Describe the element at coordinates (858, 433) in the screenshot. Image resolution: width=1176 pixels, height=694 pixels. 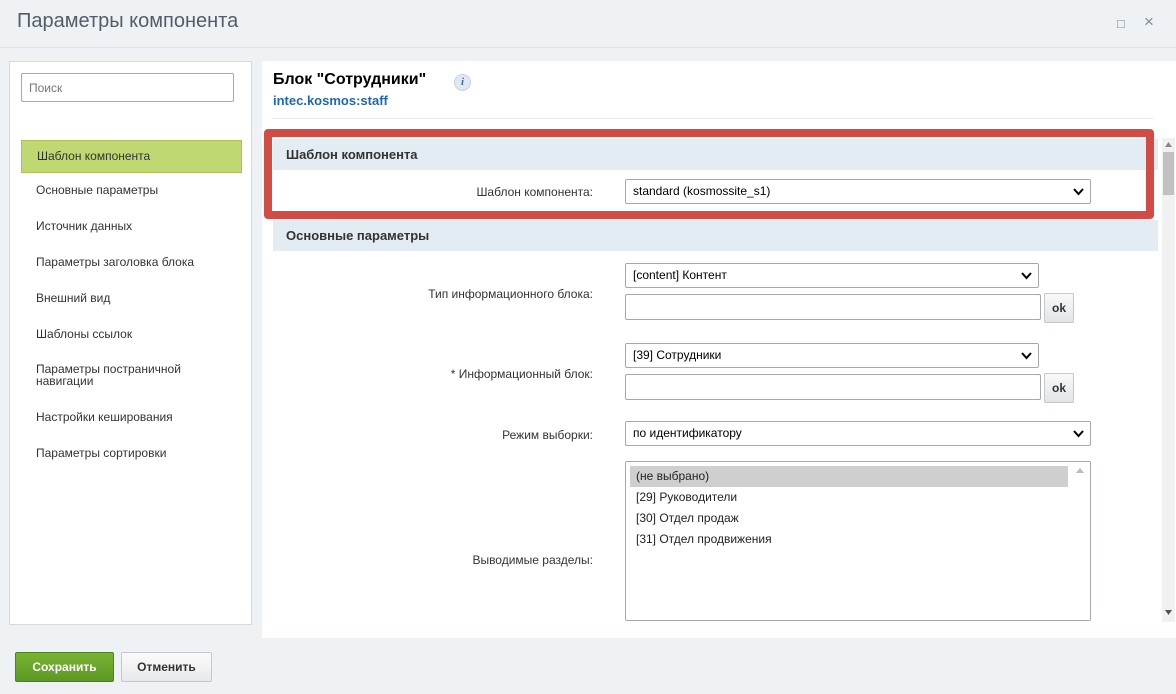
I see `mode-select: по идентификатору` at that location.